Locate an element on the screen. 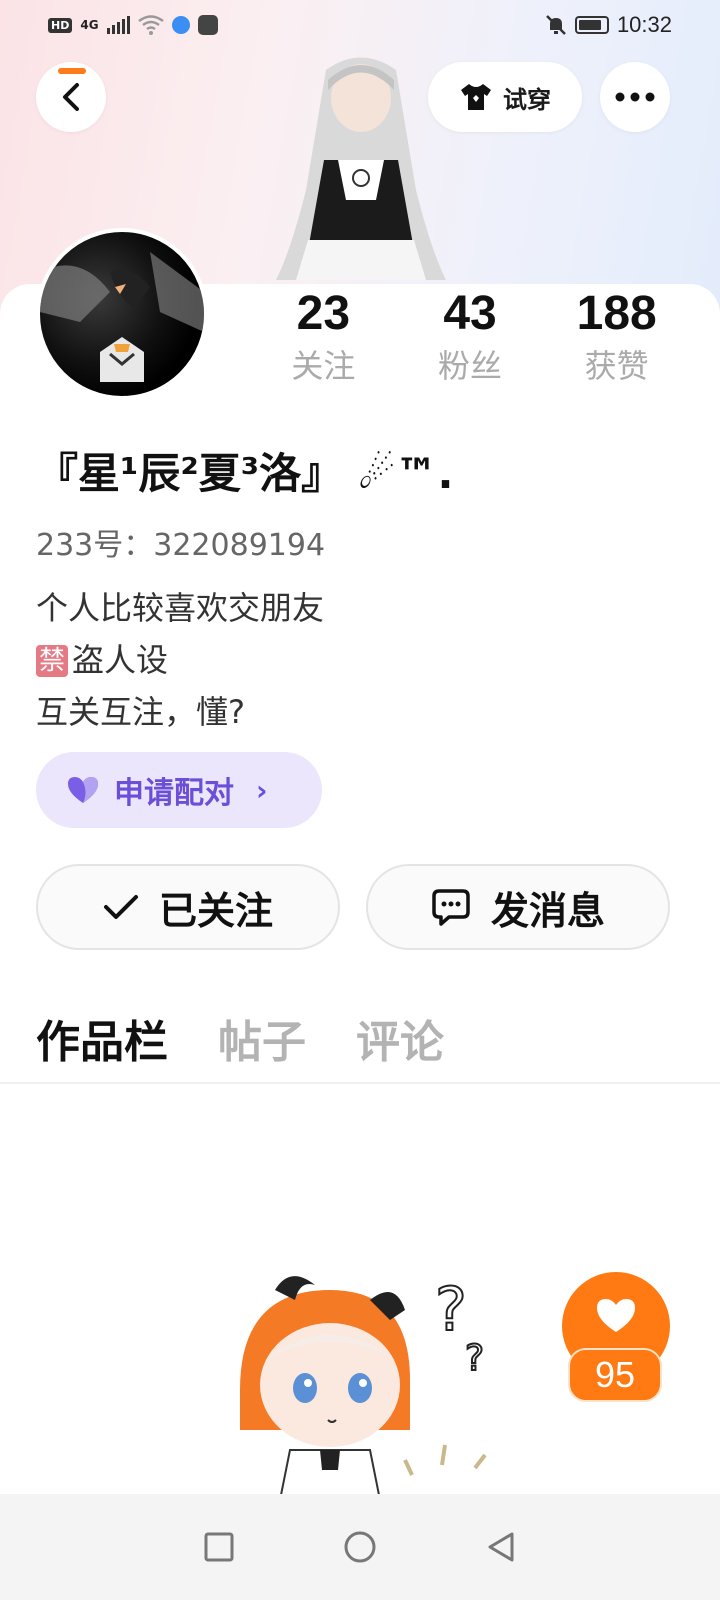  stat-followers: 43 粉丝 is located at coordinates (470, 339).